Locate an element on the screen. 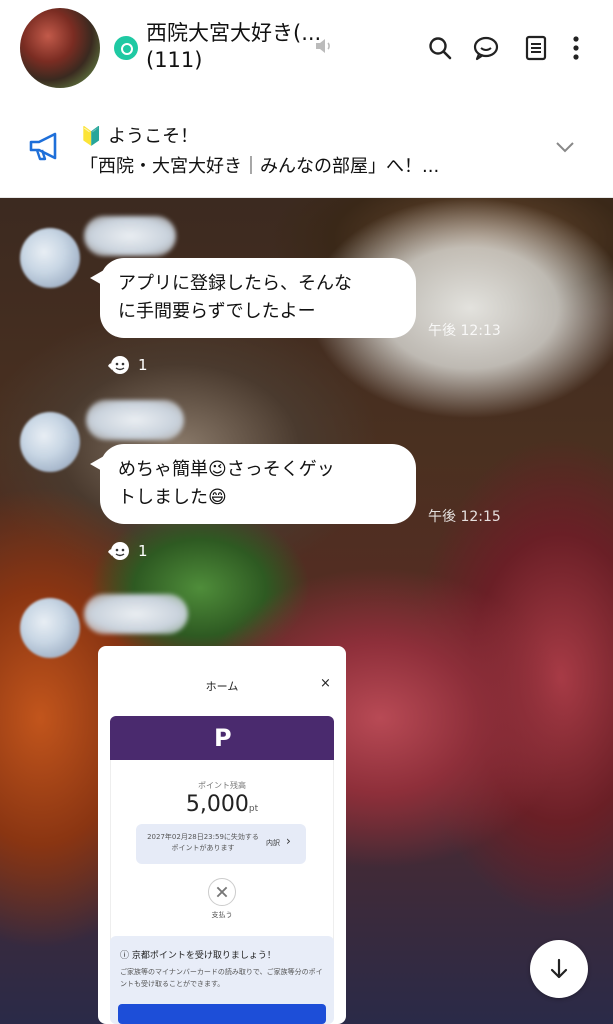 This screenshot has height=1024, width=613. arrow-down-icon is located at coordinates (559, 968).